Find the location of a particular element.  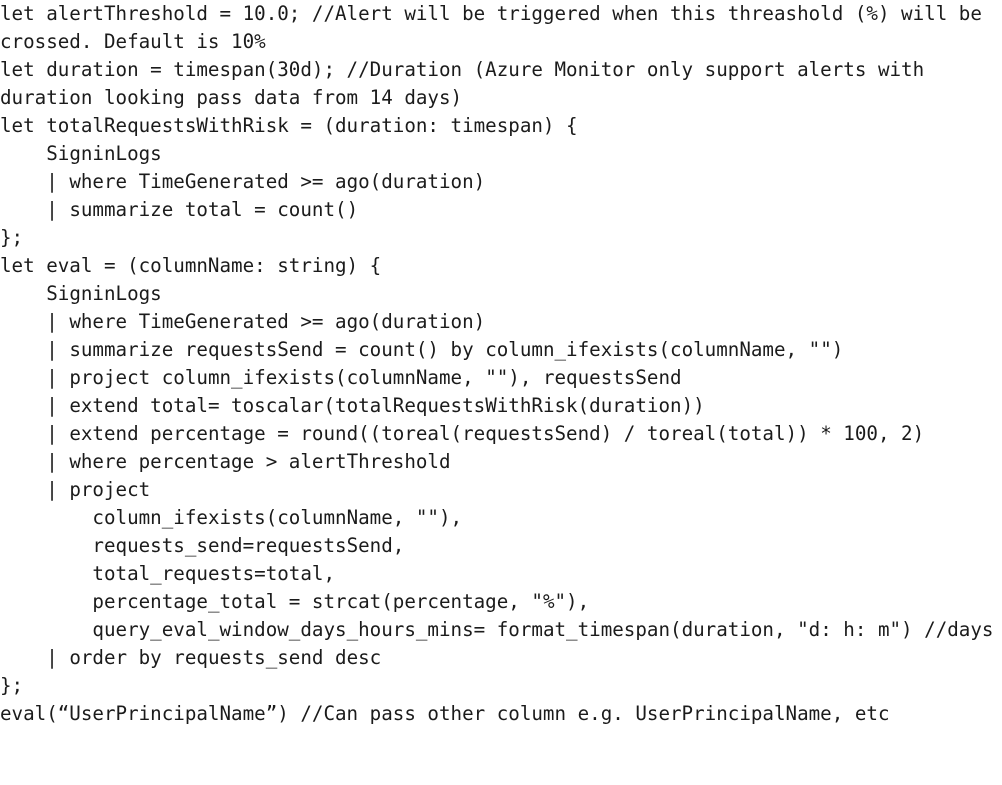

code-line: requests_send=requestsSend, is located at coordinates (202, 545).